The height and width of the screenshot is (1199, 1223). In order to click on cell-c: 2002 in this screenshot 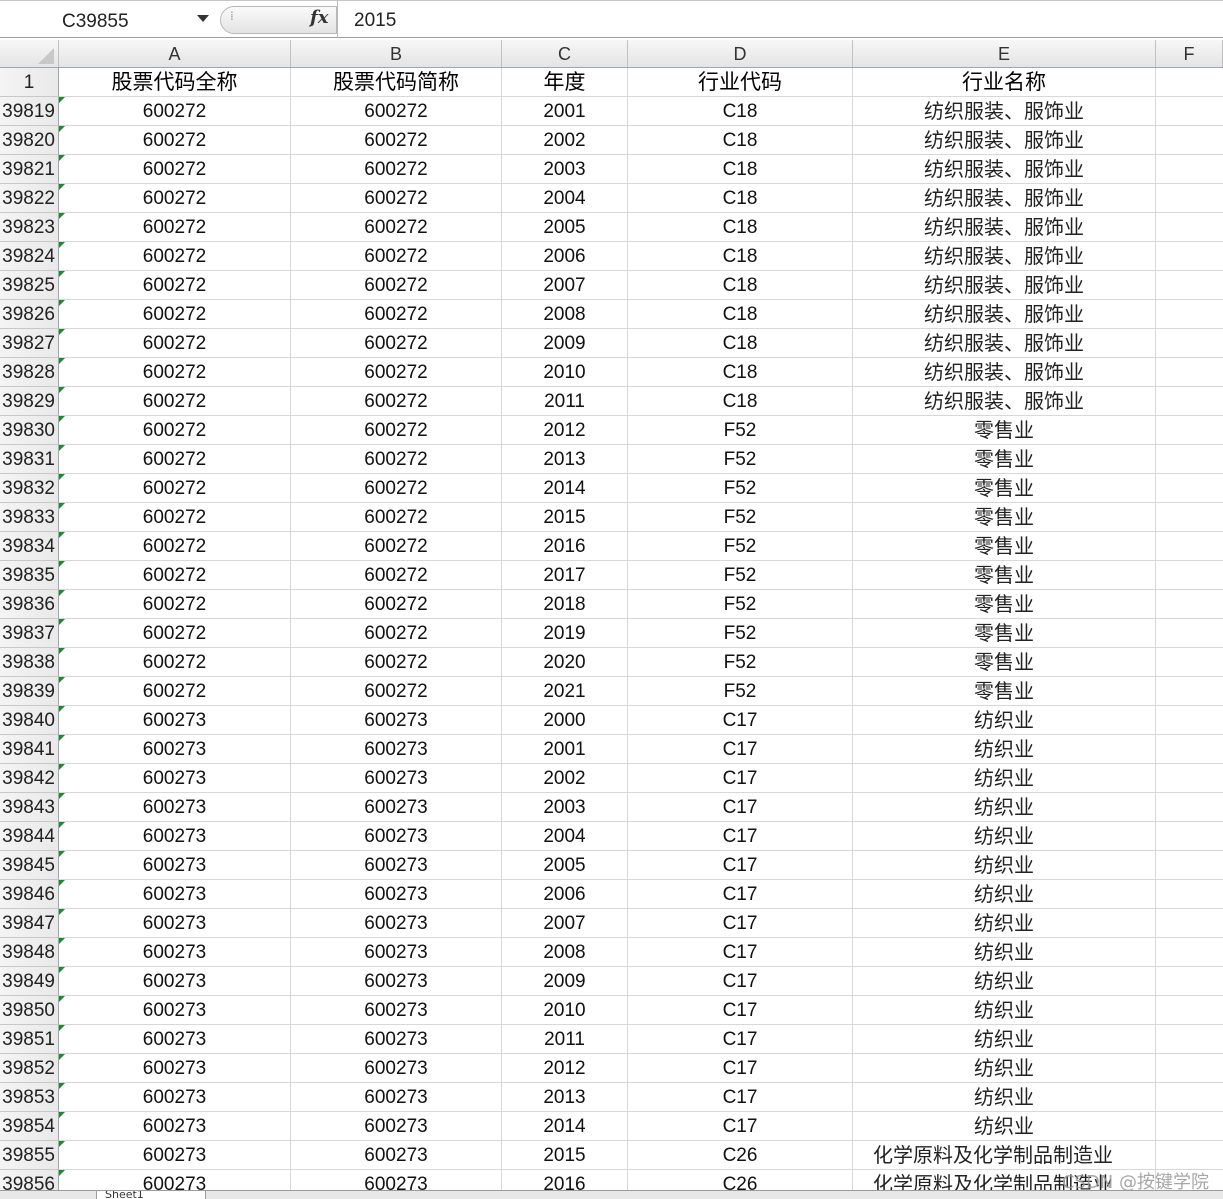, I will do `click(565, 778)`.